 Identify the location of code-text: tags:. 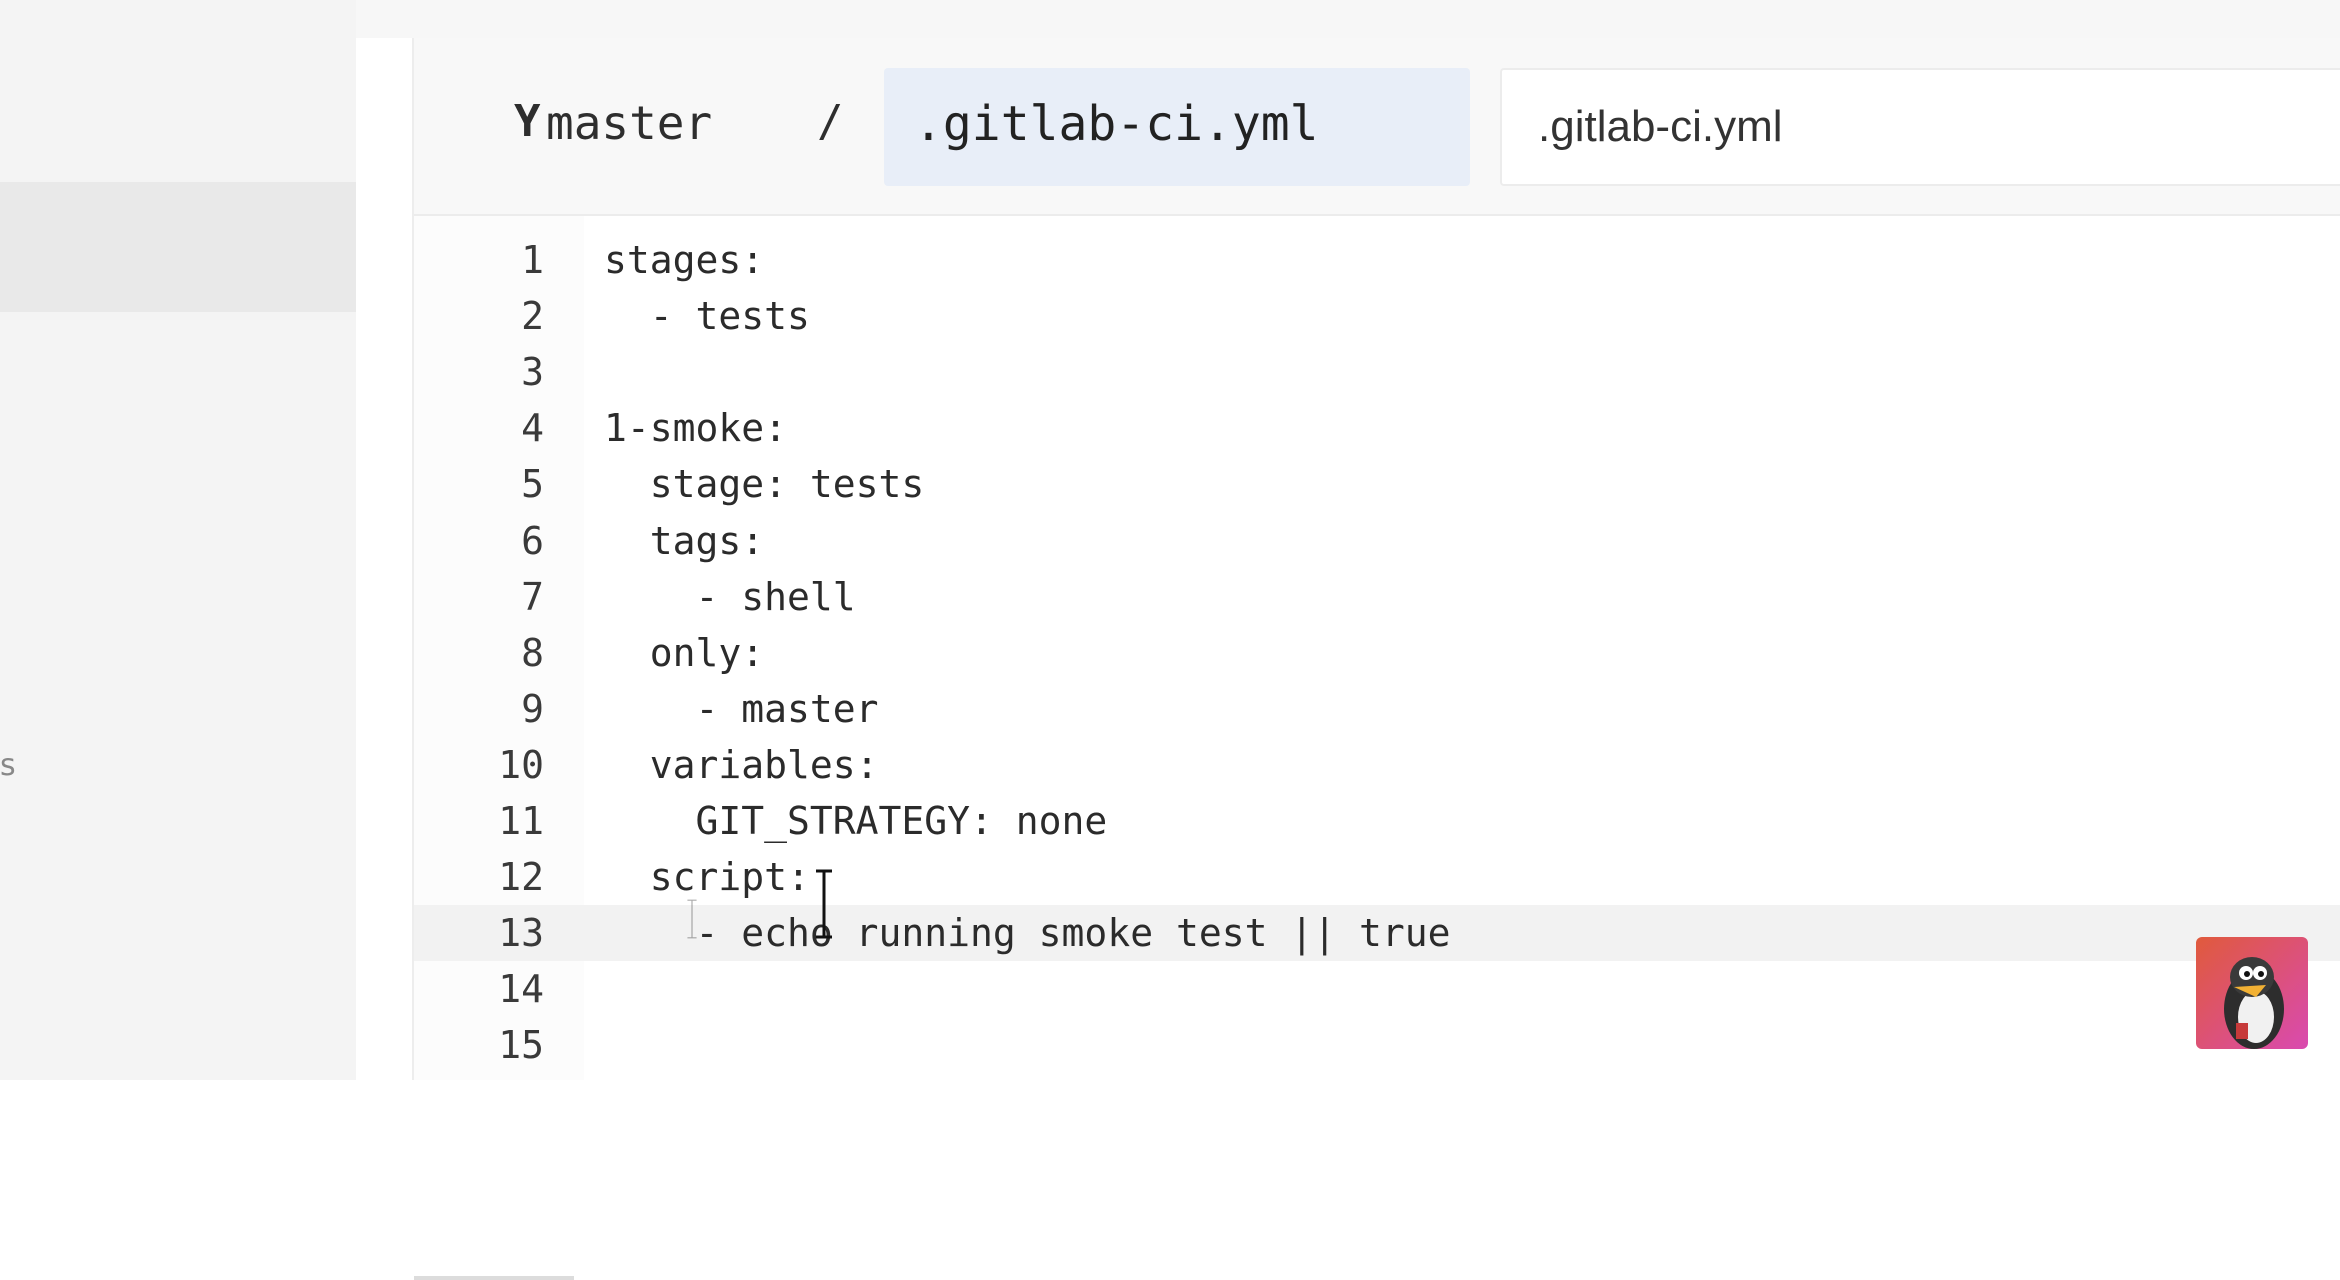
(684, 540).